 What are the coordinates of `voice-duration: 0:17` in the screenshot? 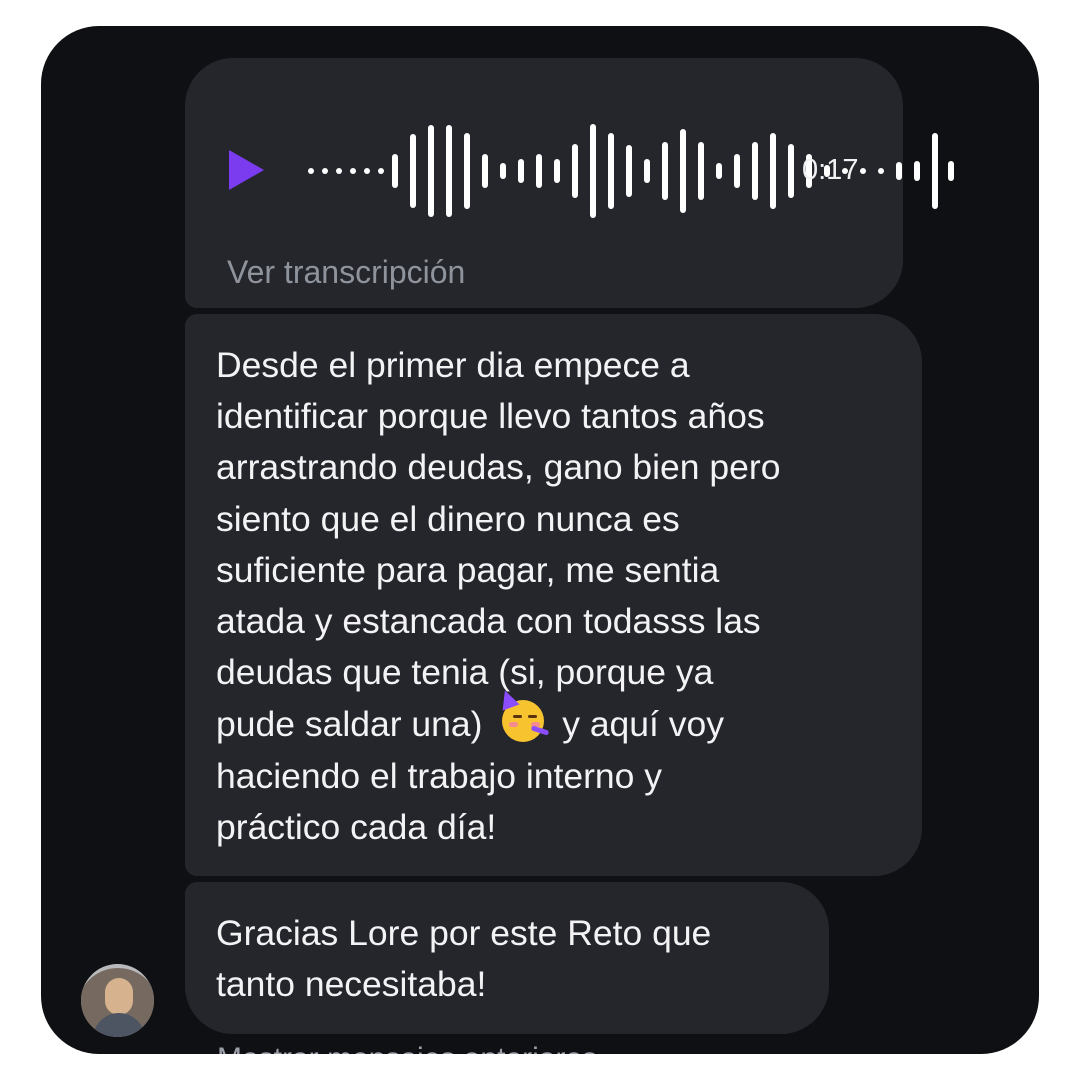 It's located at (830, 170).